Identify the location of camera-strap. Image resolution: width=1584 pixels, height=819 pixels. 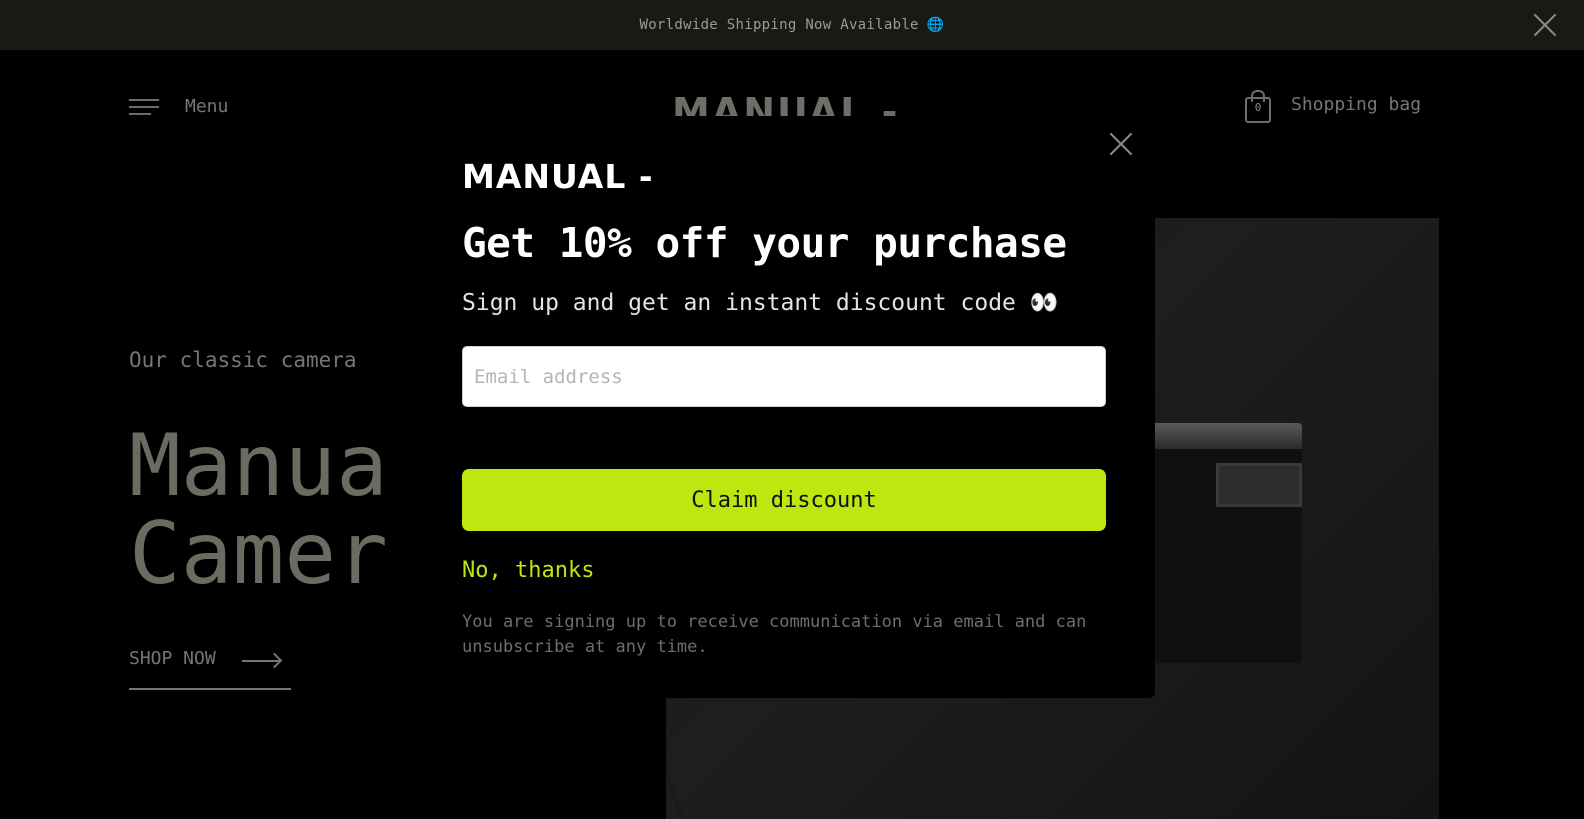
(738, 750).